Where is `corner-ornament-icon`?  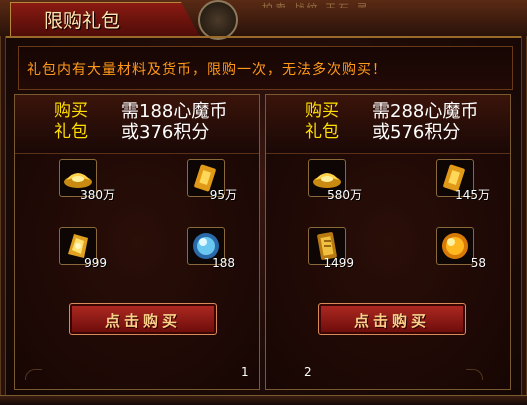 corner-ornament-icon is located at coordinates (218, 20).